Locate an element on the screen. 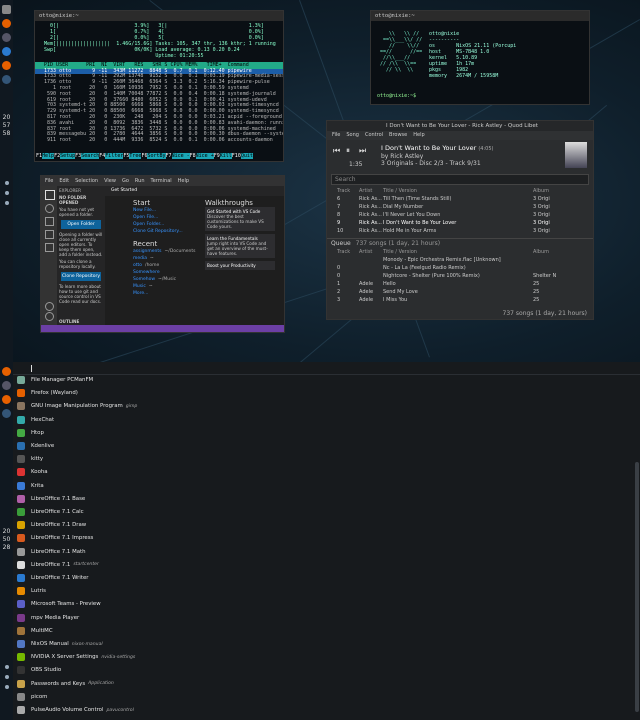 The height and width of the screenshot is (720, 640). launcher-item: LibreOffice 7.1 Base is located at coordinates (51, 499).